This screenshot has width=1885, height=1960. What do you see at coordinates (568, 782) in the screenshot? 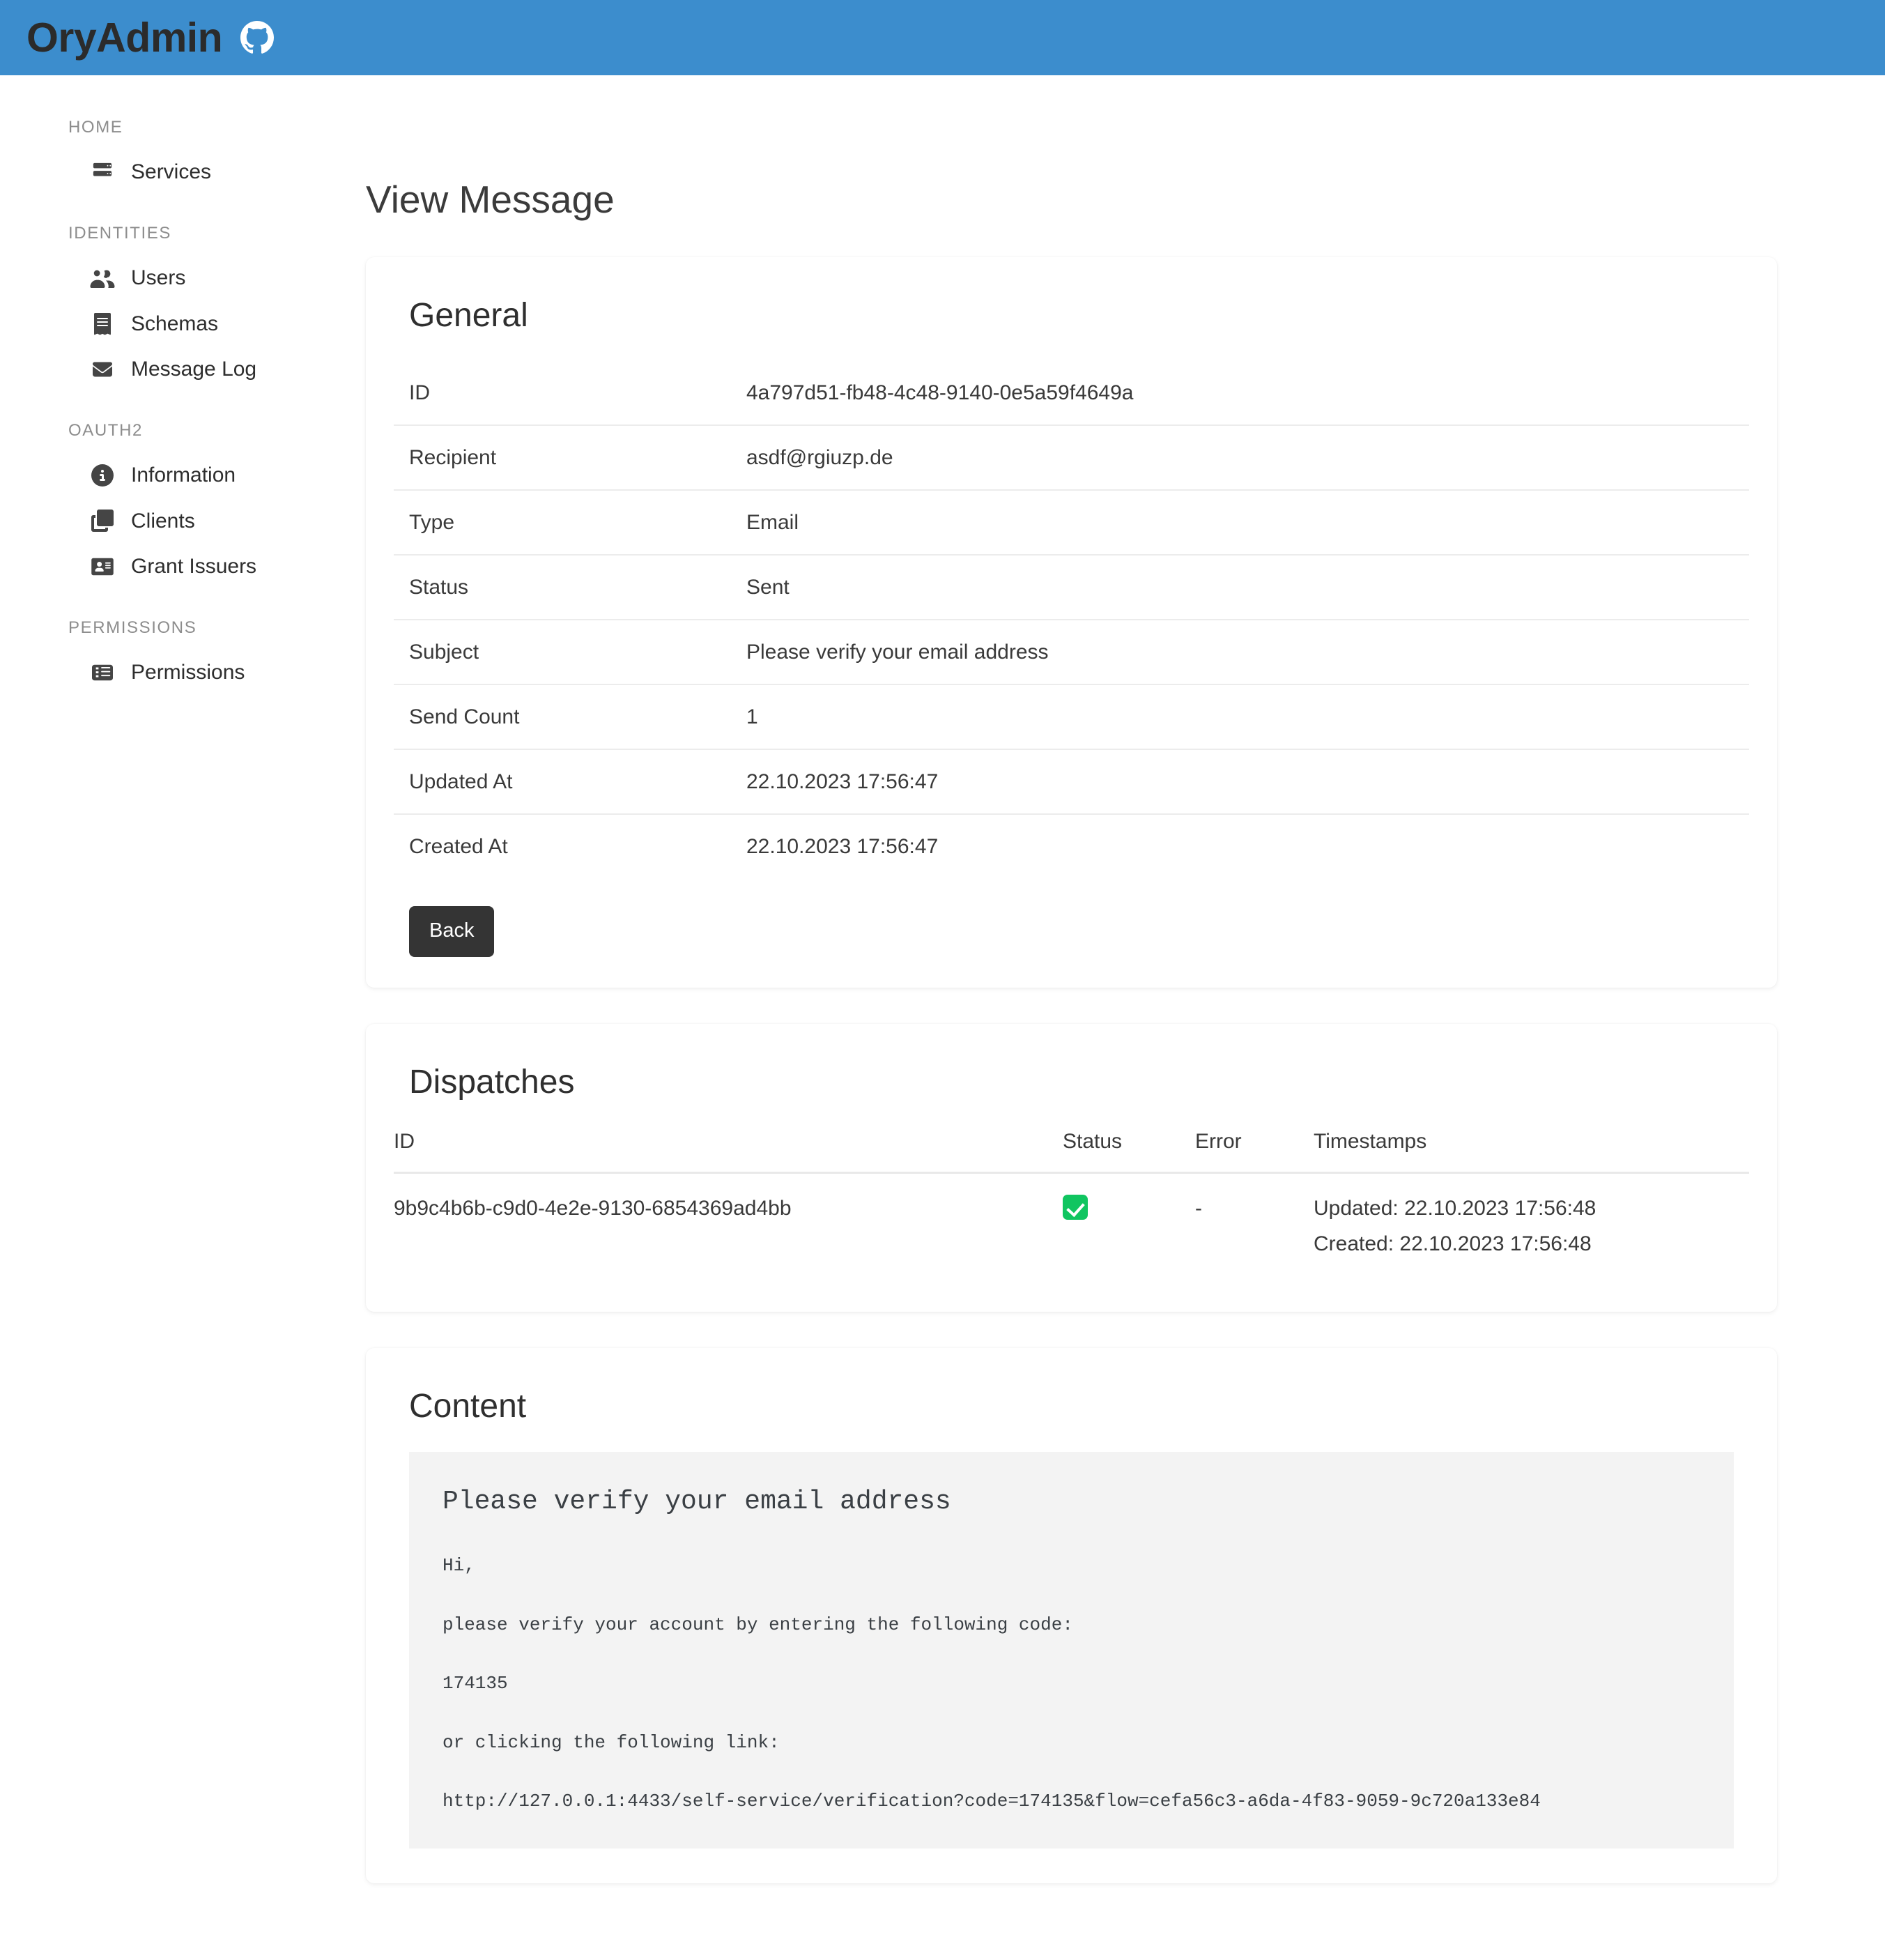
I see `field-label: Updated At` at bounding box center [568, 782].